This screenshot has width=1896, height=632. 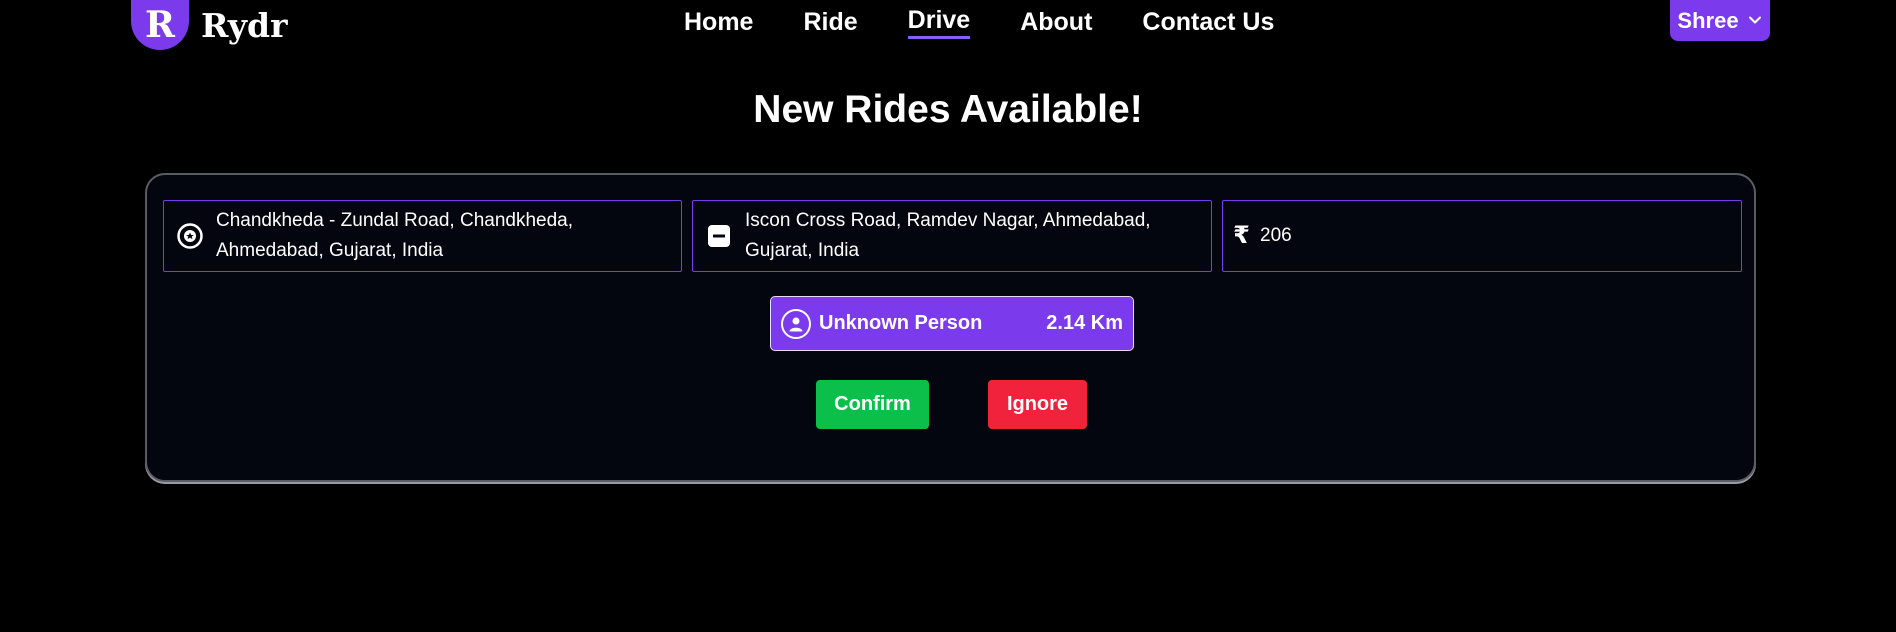 I want to click on rider-info: Unknown Person 2.14 Km, so click(x=952, y=323).